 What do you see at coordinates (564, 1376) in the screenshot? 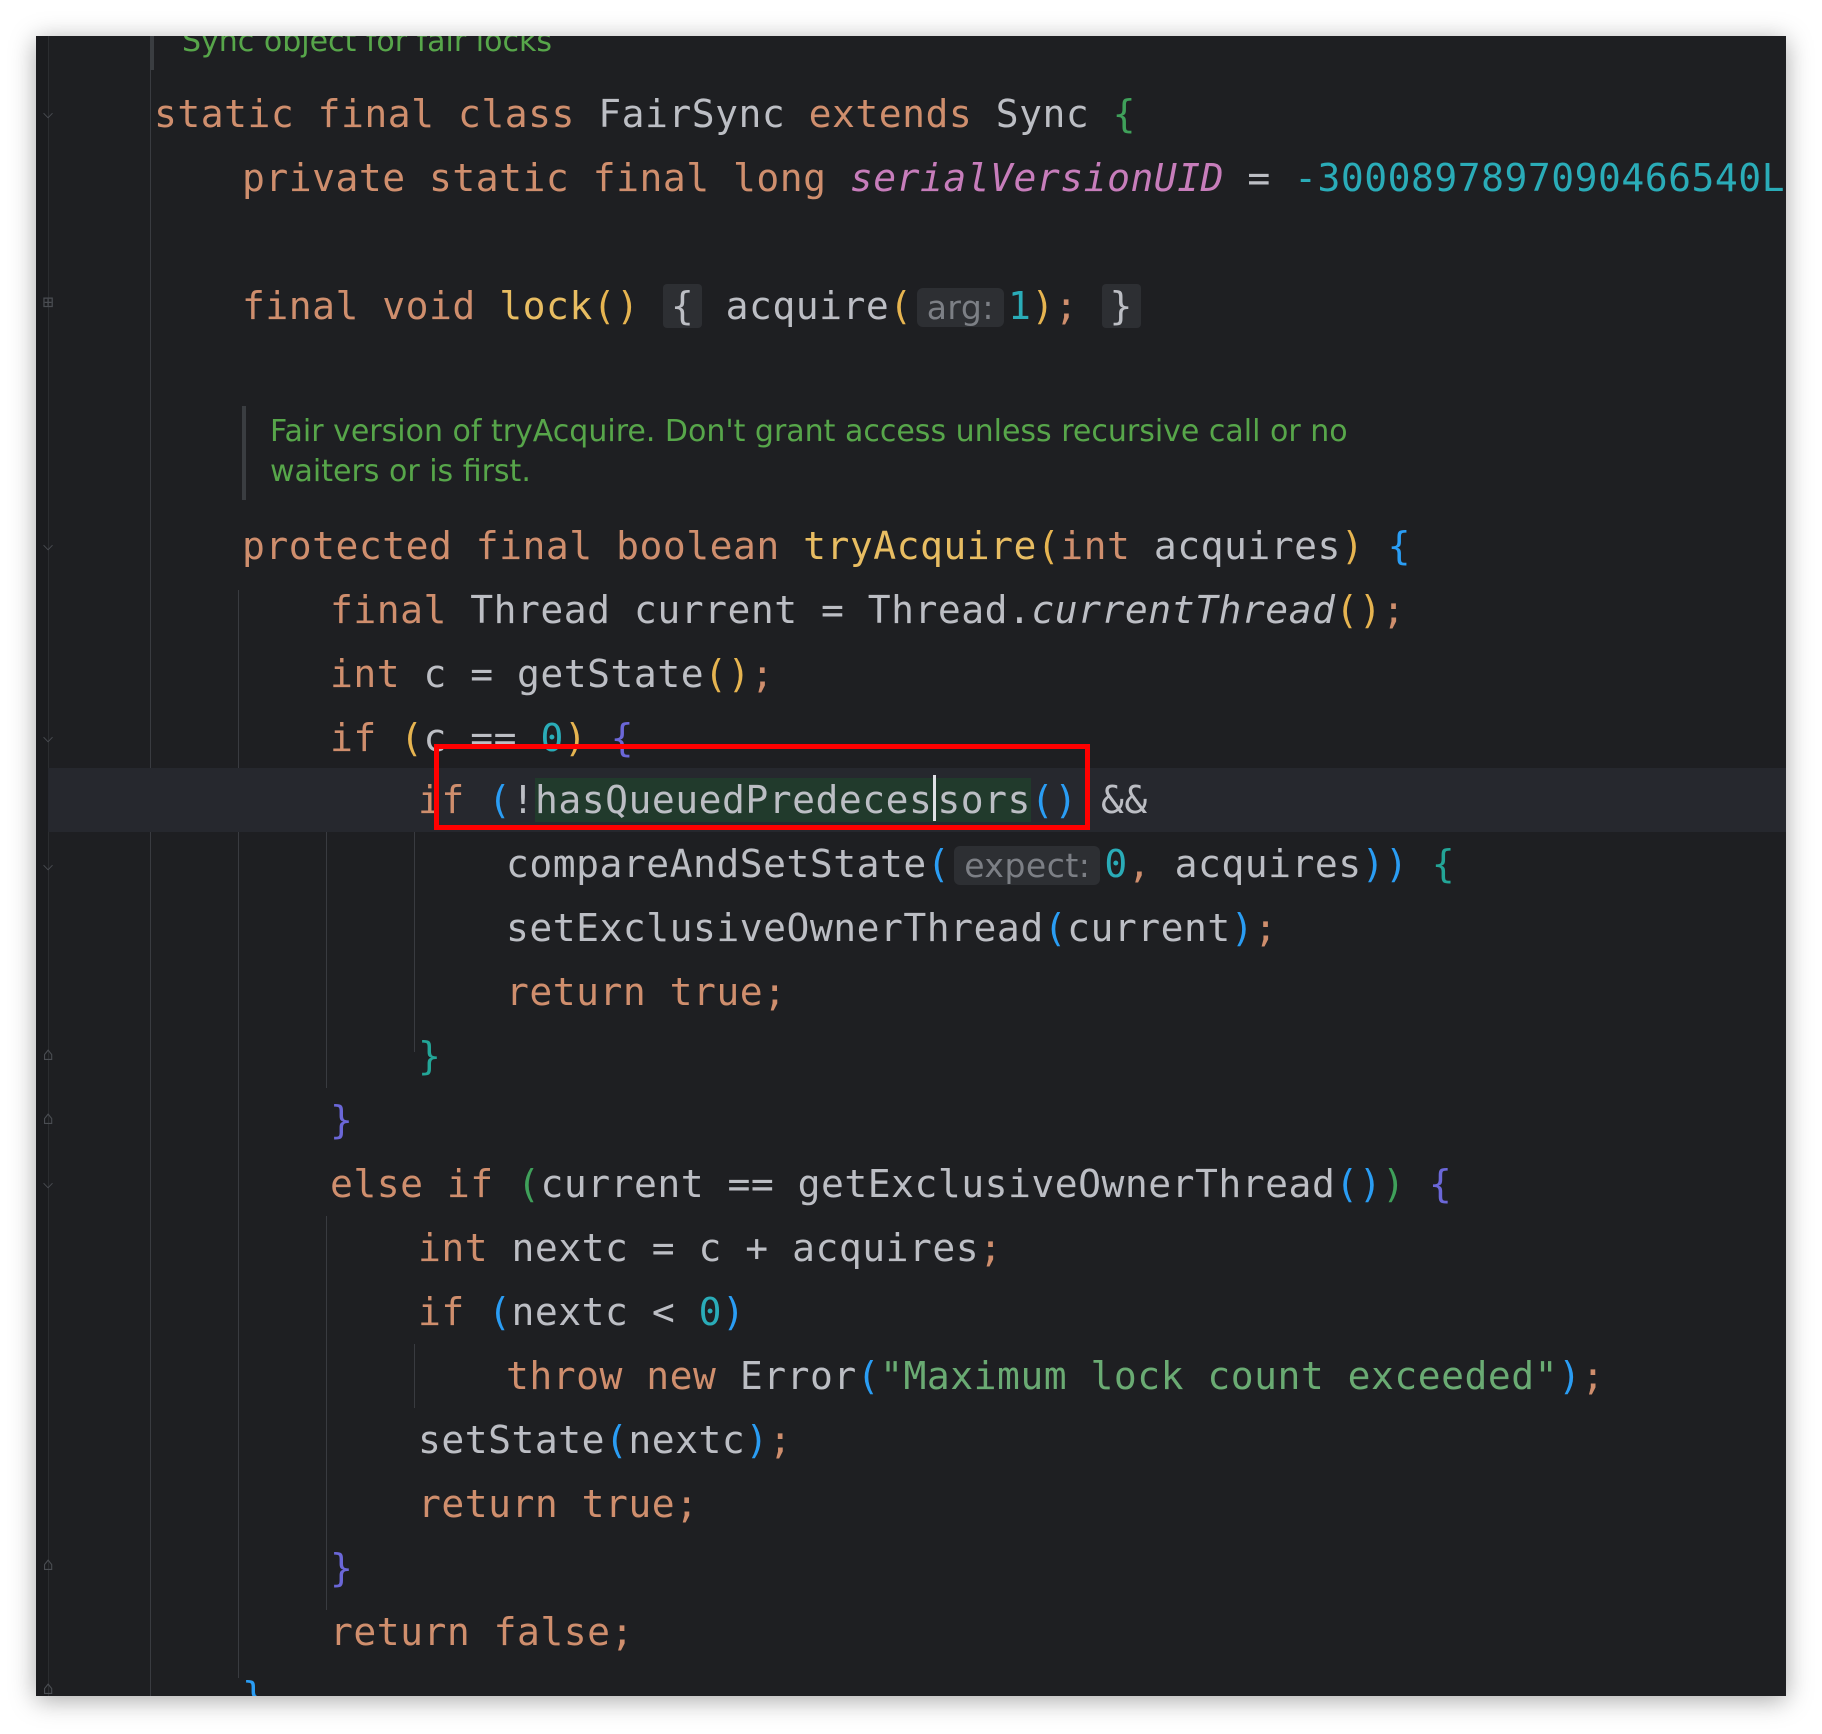
I see `keyword: throw` at bounding box center [564, 1376].